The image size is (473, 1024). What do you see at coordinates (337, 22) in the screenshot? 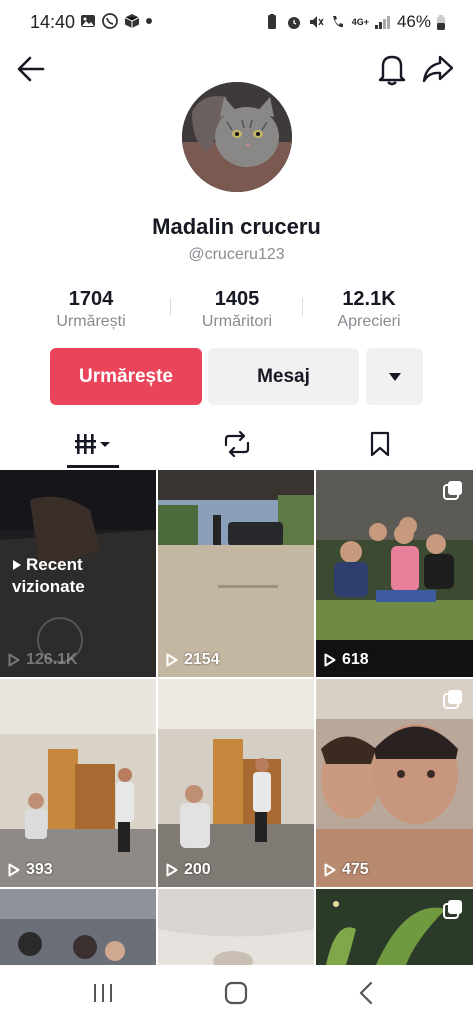
I see `wifi-call-icon` at bounding box center [337, 22].